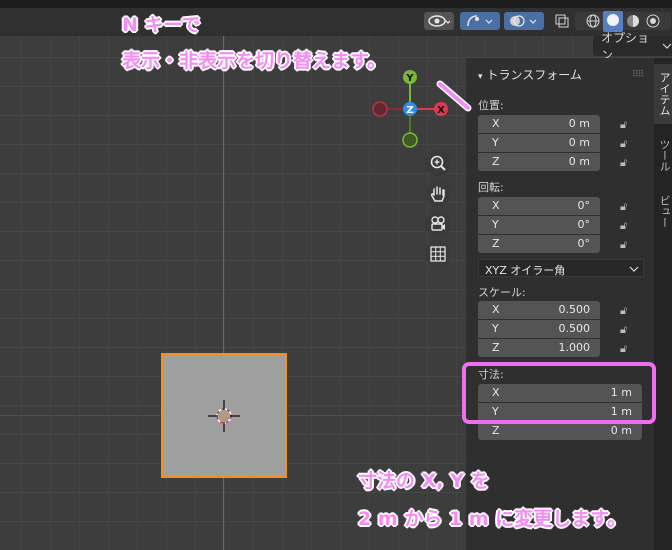  Describe the element at coordinates (623, 21) in the screenshot. I see `shading-mode-group` at that location.